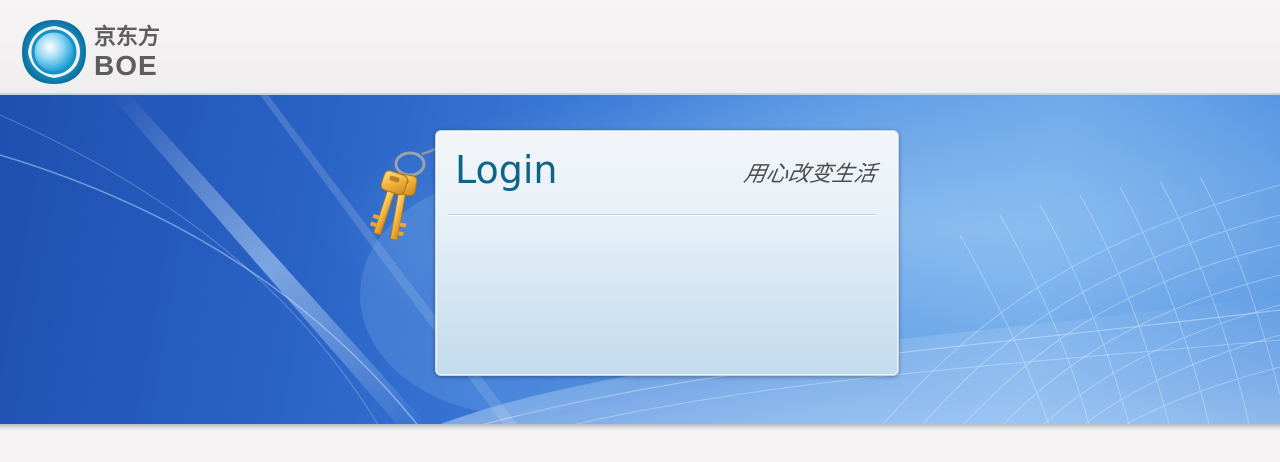  Describe the element at coordinates (640, 427) in the screenshot. I see `banner-shadow` at that location.